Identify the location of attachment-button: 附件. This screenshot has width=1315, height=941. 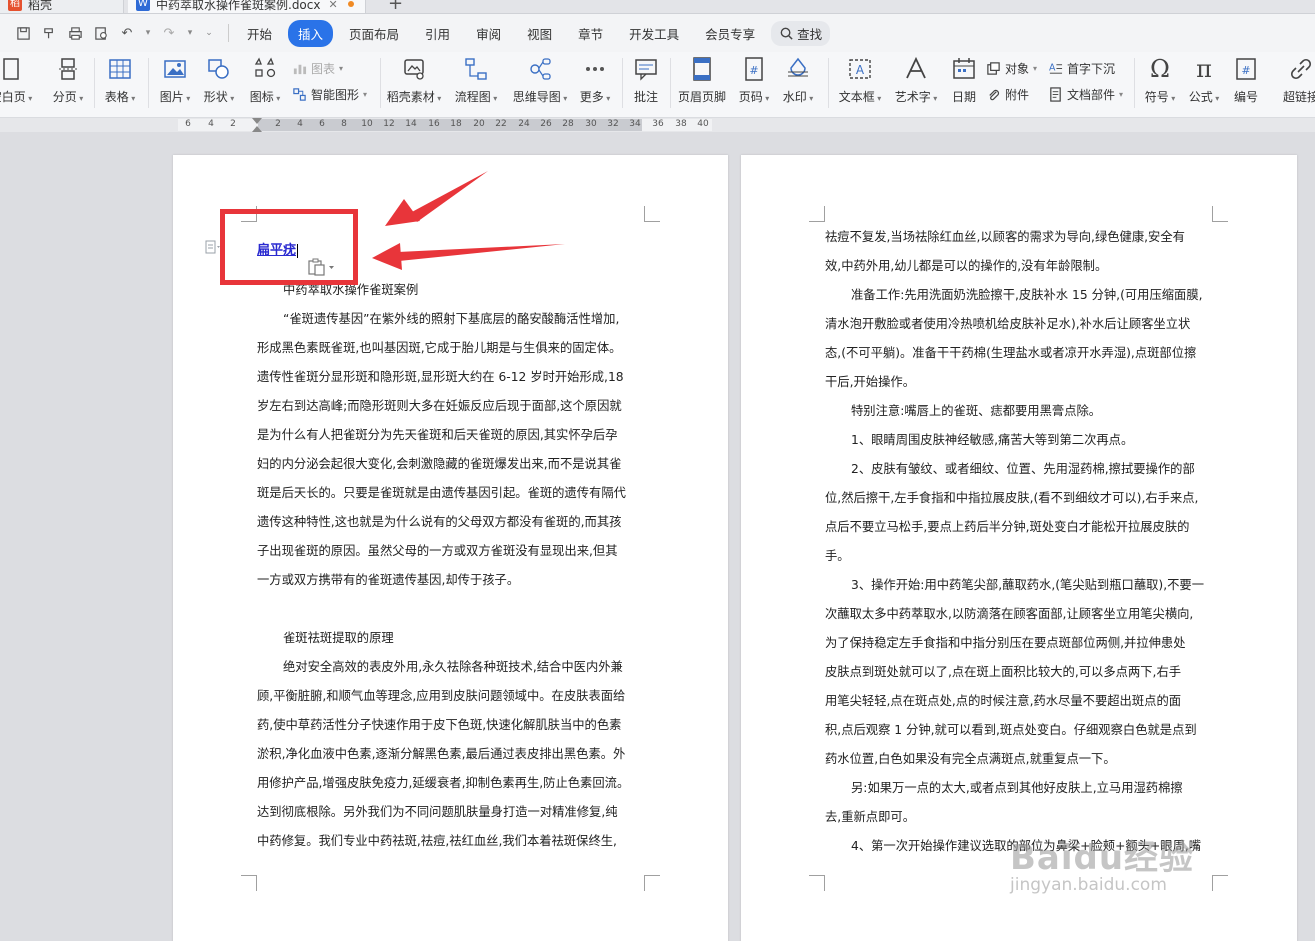
(1007, 94).